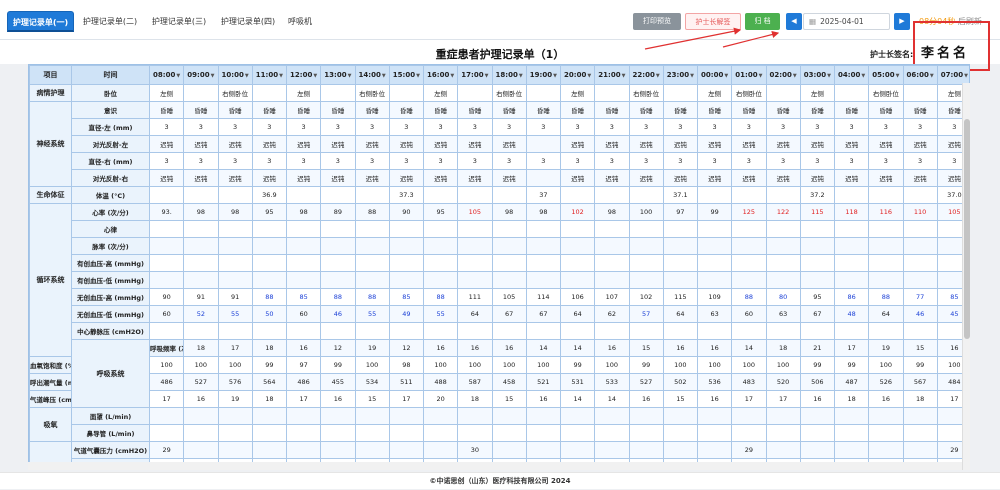  Describe the element at coordinates (166, 450) in the screenshot. I see `table-cell: 29` at that location.